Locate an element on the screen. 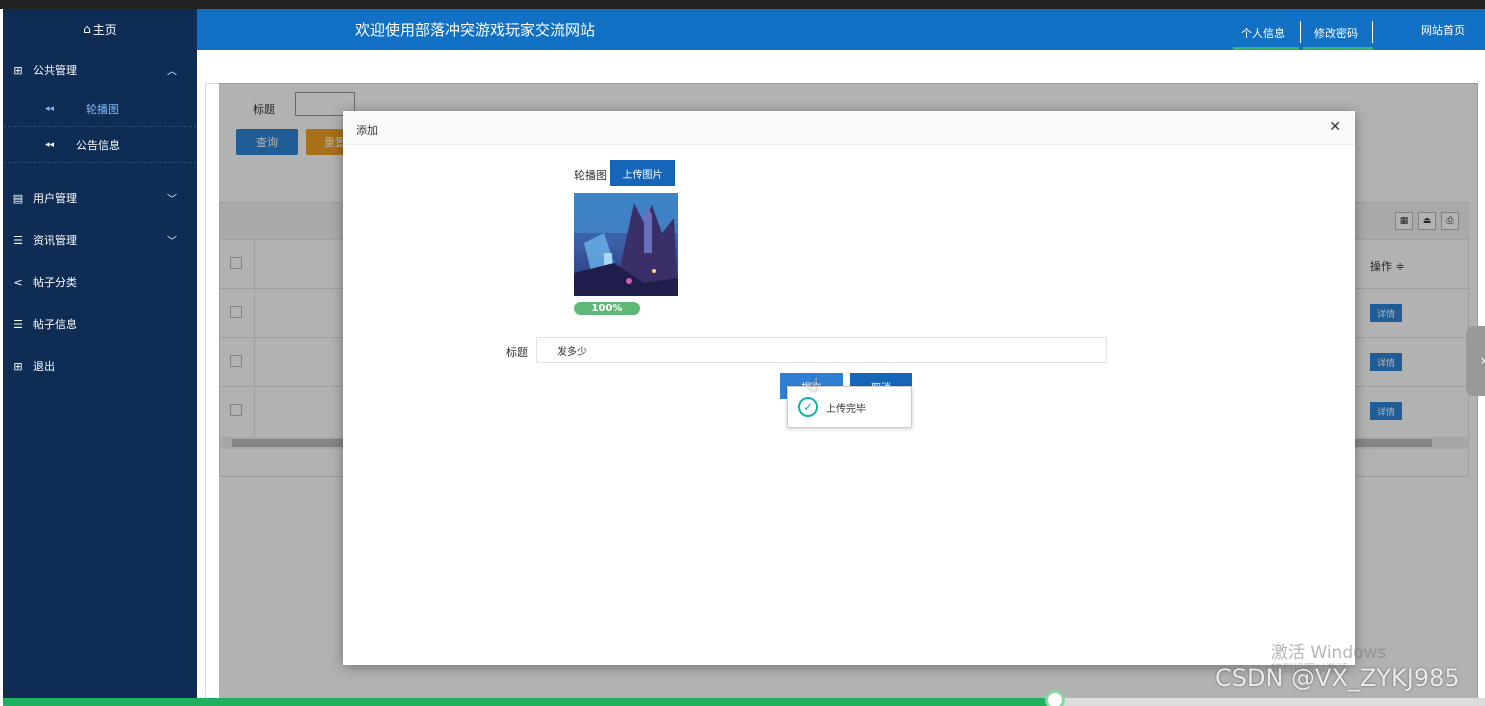 The image size is (1485, 706). title-field-label: 标题 is located at coordinates (517, 352).